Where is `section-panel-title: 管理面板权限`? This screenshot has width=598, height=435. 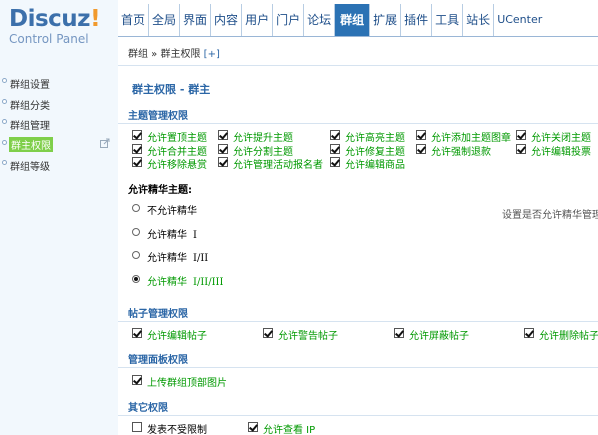 section-panel-title: 管理面板权限 is located at coordinates (158, 360).